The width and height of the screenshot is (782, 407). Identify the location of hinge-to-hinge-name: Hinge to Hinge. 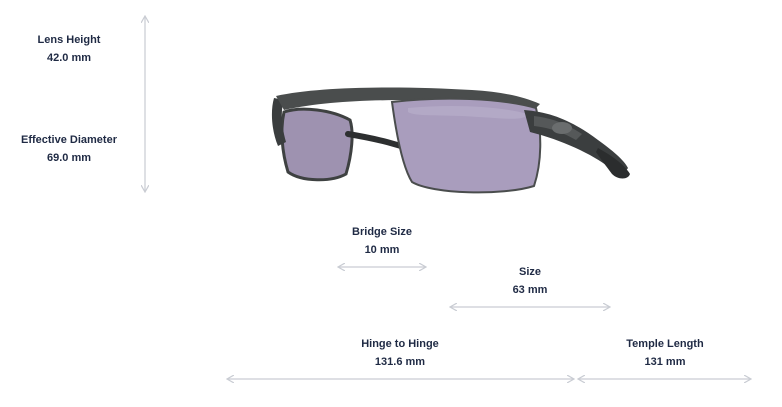
(400, 344).